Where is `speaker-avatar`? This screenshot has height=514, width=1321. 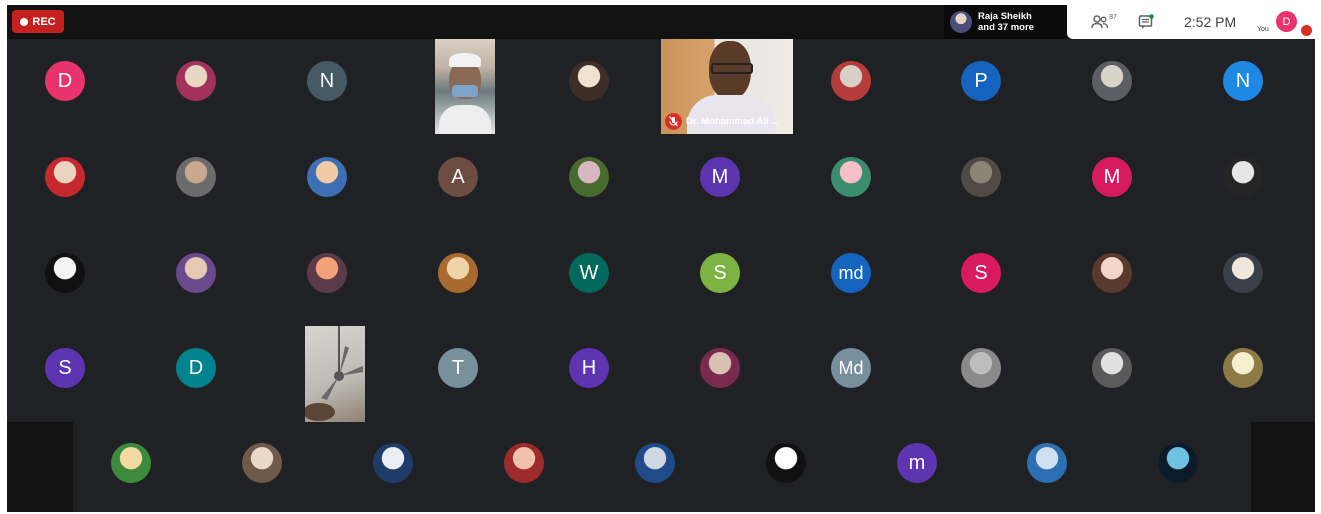
speaker-avatar is located at coordinates (961, 22).